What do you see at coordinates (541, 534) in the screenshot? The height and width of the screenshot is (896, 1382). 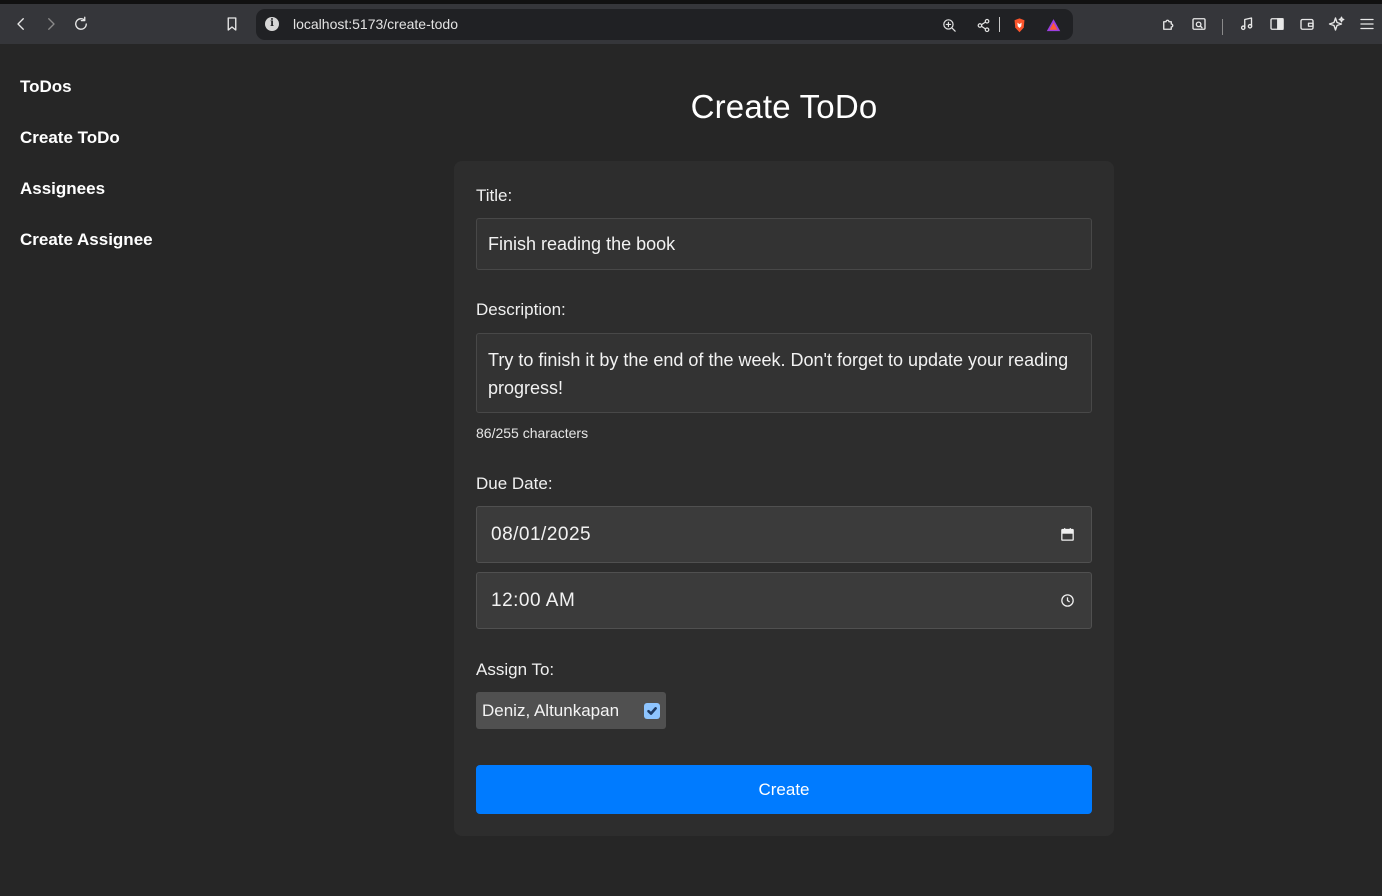 I see `due-date-value: 08/01/2025` at bounding box center [541, 534].